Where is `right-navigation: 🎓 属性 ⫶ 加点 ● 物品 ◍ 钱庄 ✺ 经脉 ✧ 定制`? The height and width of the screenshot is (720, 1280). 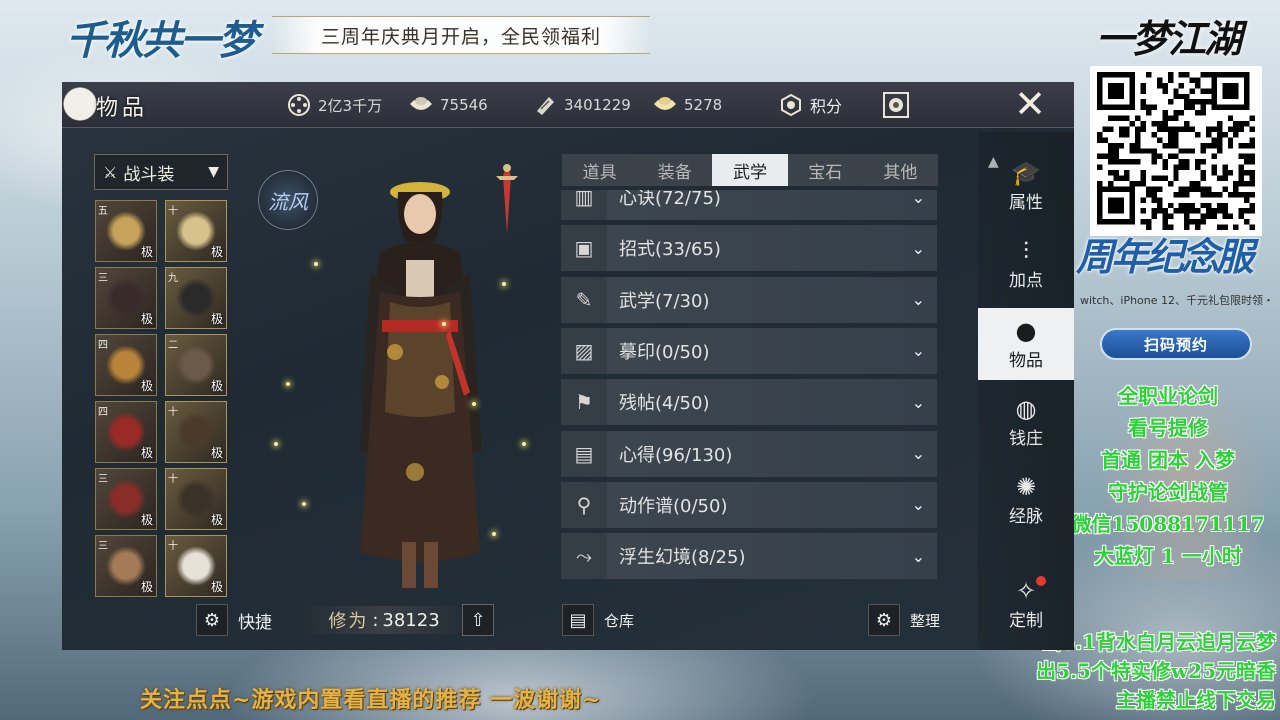 right-navigation: 🎓 属性 ⫶ 加点 ● 物品 ◍ 钱庄 ✺ 经脉 ✧ 定制 is located at coordinates (1026, 391).